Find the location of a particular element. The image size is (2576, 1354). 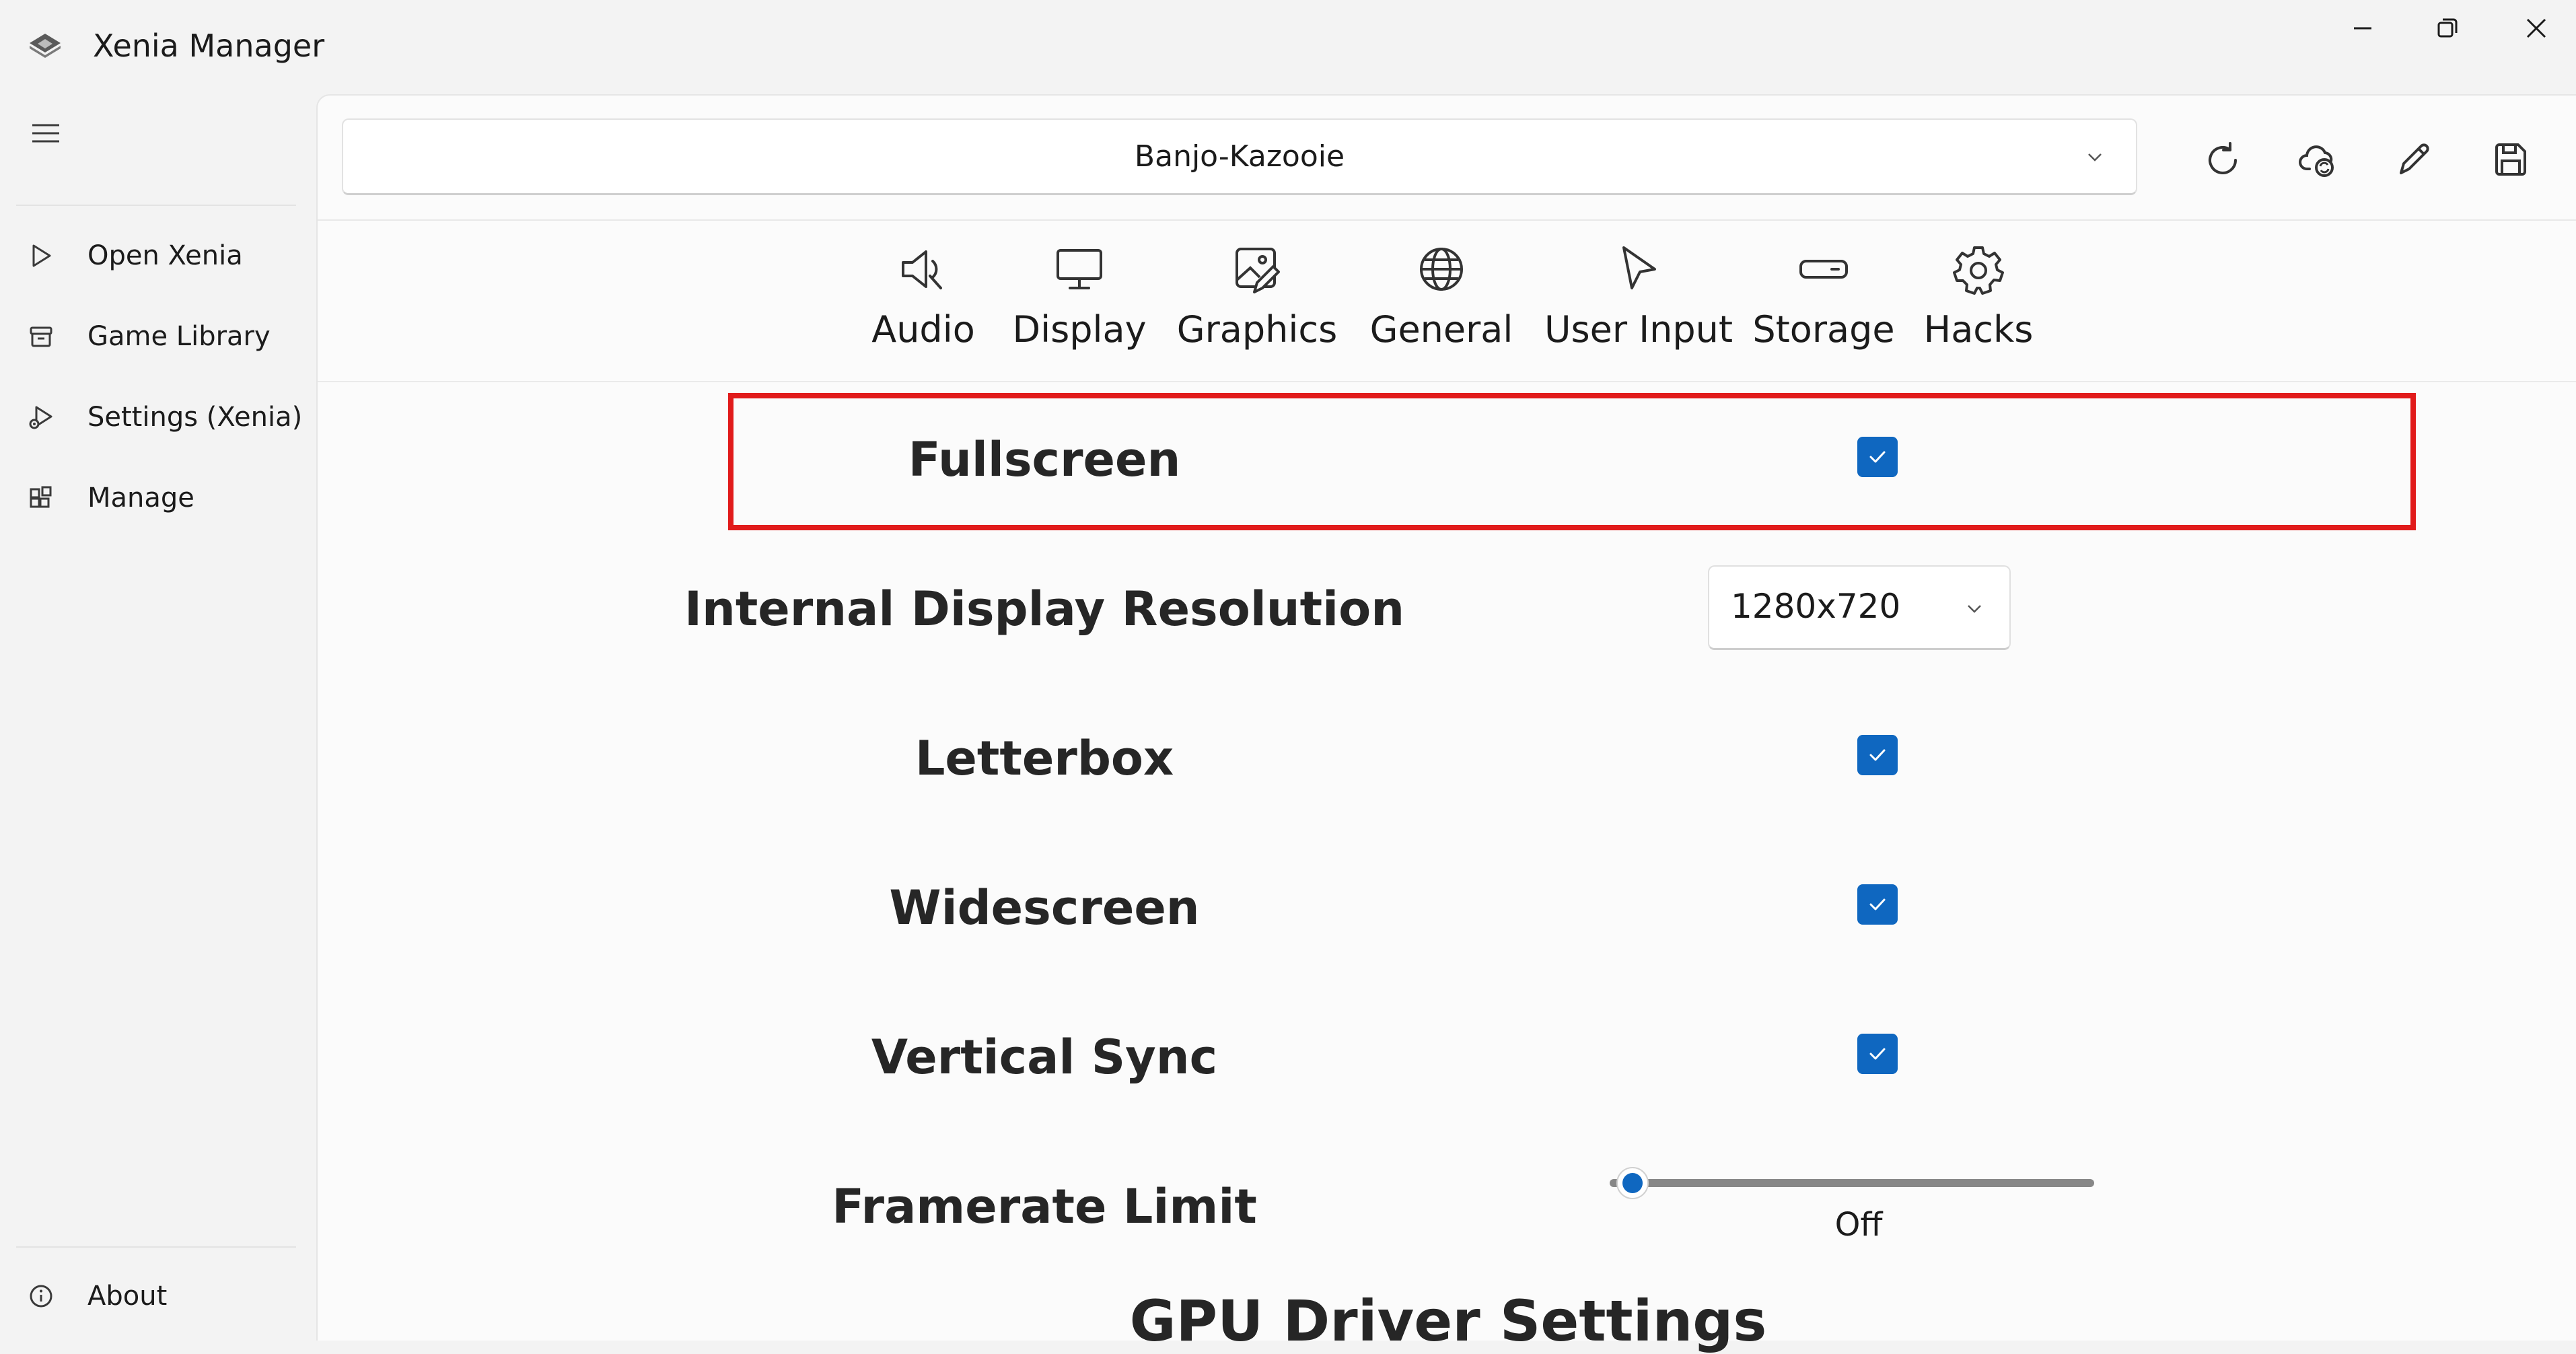

slider-thumb-dot is located at coordinates (1633, 1183).